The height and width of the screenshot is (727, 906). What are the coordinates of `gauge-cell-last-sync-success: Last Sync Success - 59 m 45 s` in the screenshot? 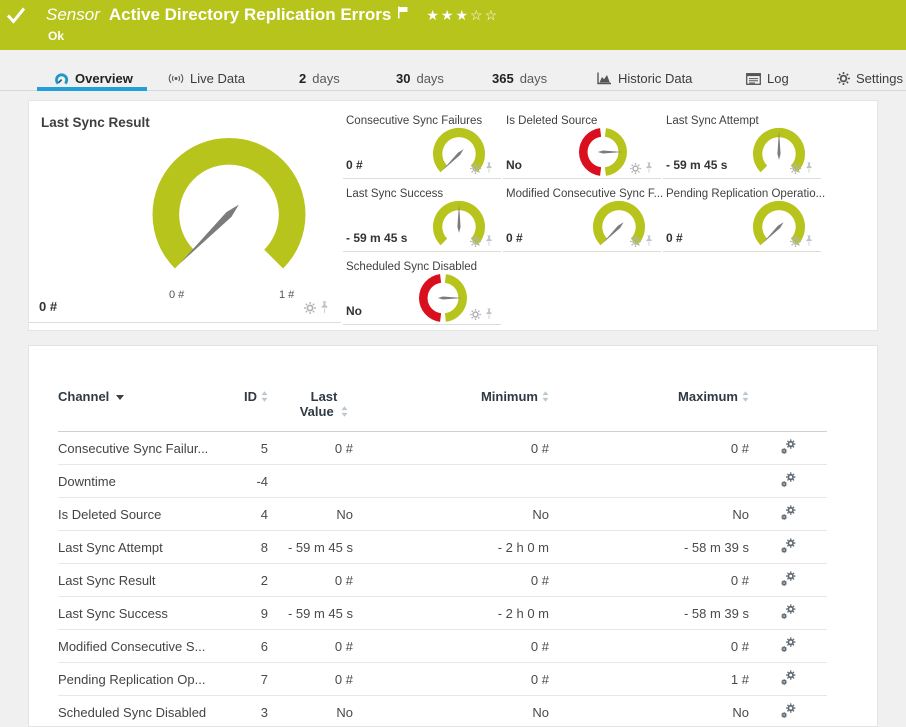 It's located at (422, 219).